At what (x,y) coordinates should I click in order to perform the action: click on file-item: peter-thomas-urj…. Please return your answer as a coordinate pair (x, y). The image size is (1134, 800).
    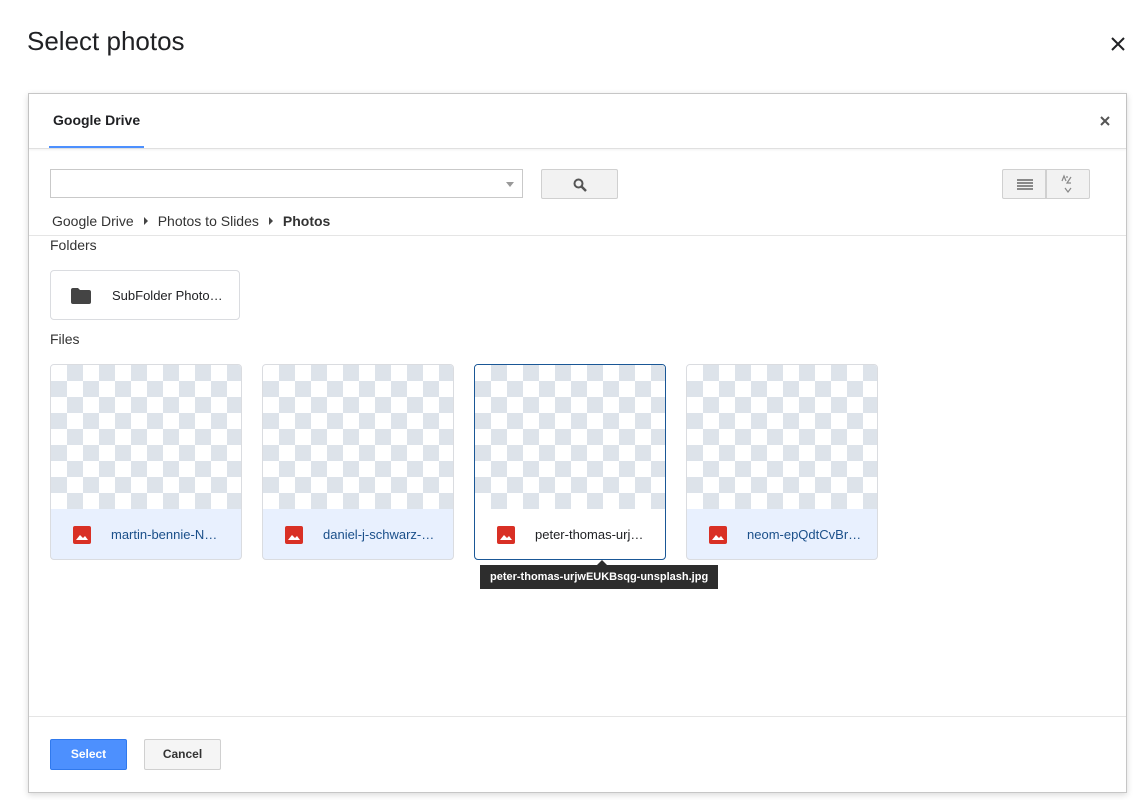
    Looking at the image, I should click on (570, 462).